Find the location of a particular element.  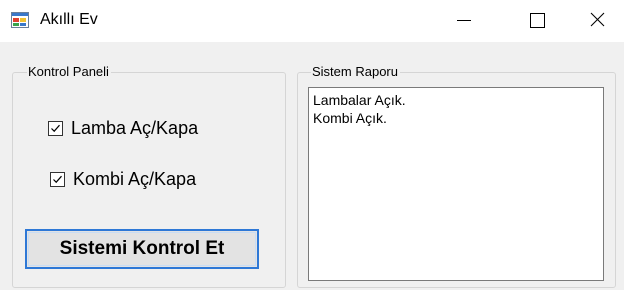

system-report-title: Sistem Raporu is located at coordinates (355, 72).